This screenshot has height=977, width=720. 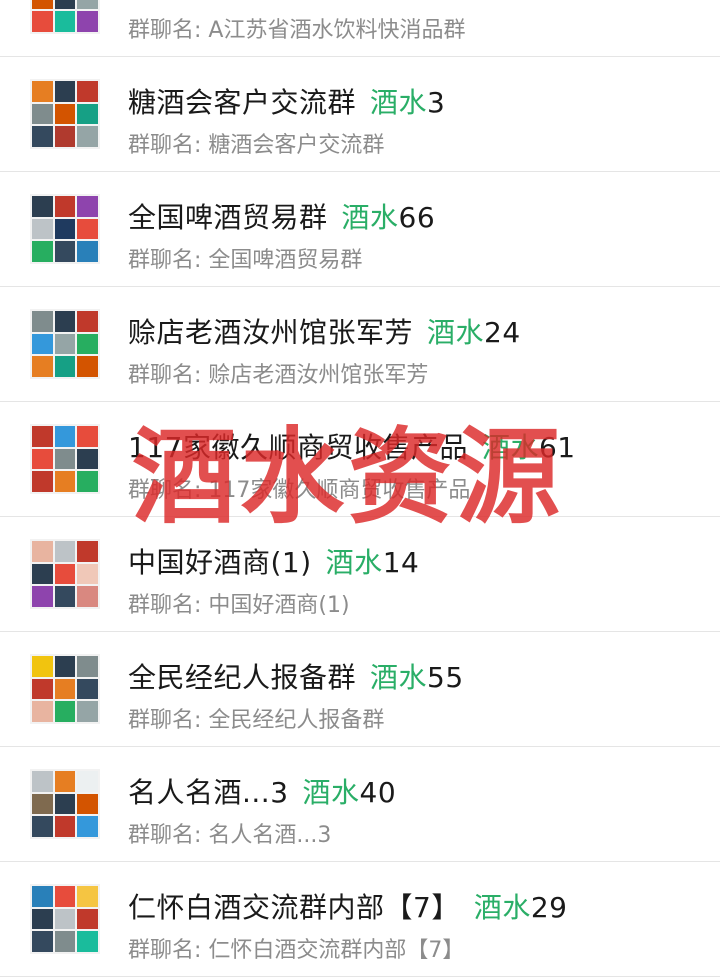 What do you see at coordinates (348, 907) in the screenshot?
I see `group-name: 仁怀白酒交流群内部【7】 酒水29` at bounding box center [348, 907].